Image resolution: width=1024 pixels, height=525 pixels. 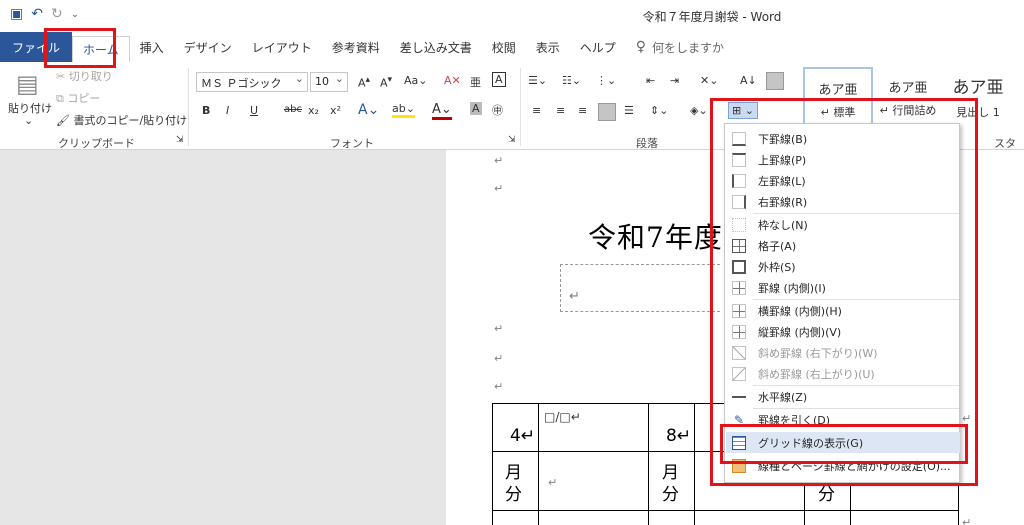 What do you see at coordinates (775, 81) in the screenshot?
I see `show-marks-icon` at bounding box center [775, 81].